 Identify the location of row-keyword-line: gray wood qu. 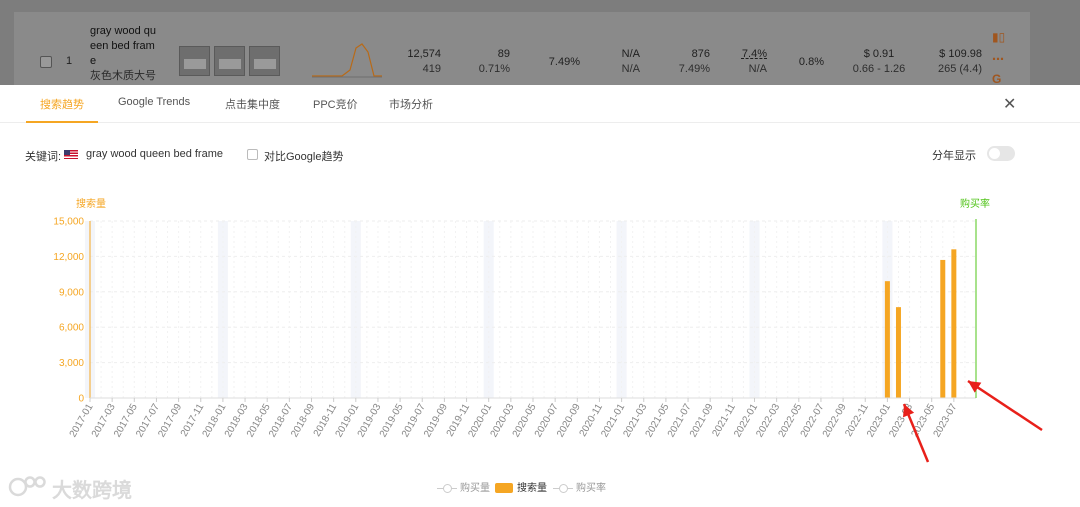
(123, 31).